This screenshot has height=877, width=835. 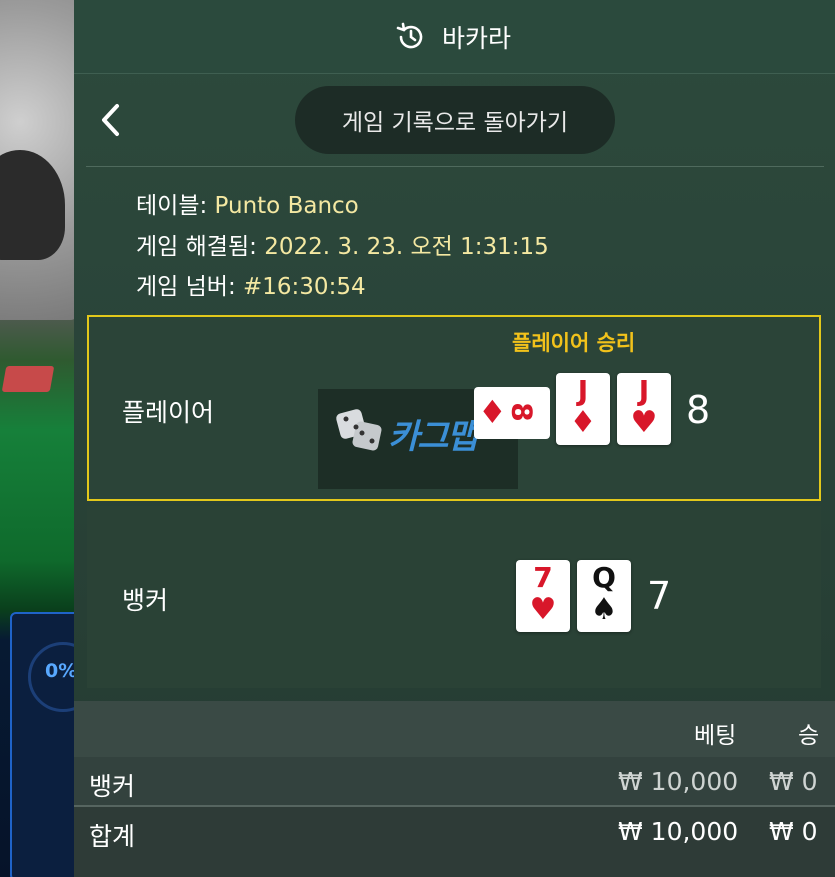 I want to click on card-rank: Q, so click(x=604, y=577).